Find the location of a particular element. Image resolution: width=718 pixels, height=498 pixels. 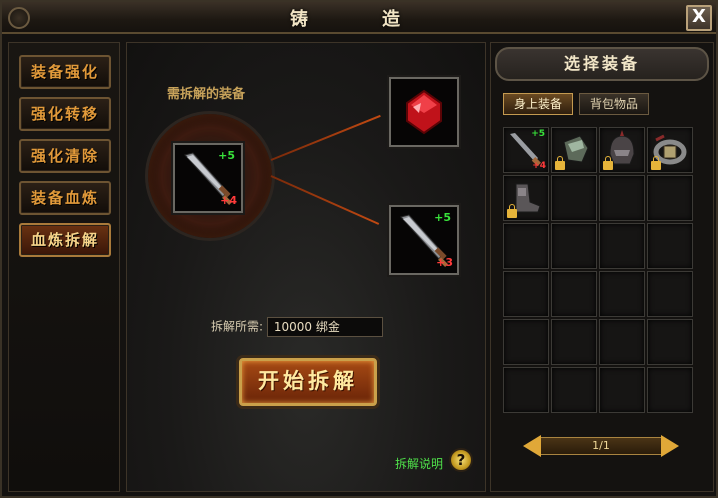

source-label: 需拆解的装备 is located at coordinates (206, 94).